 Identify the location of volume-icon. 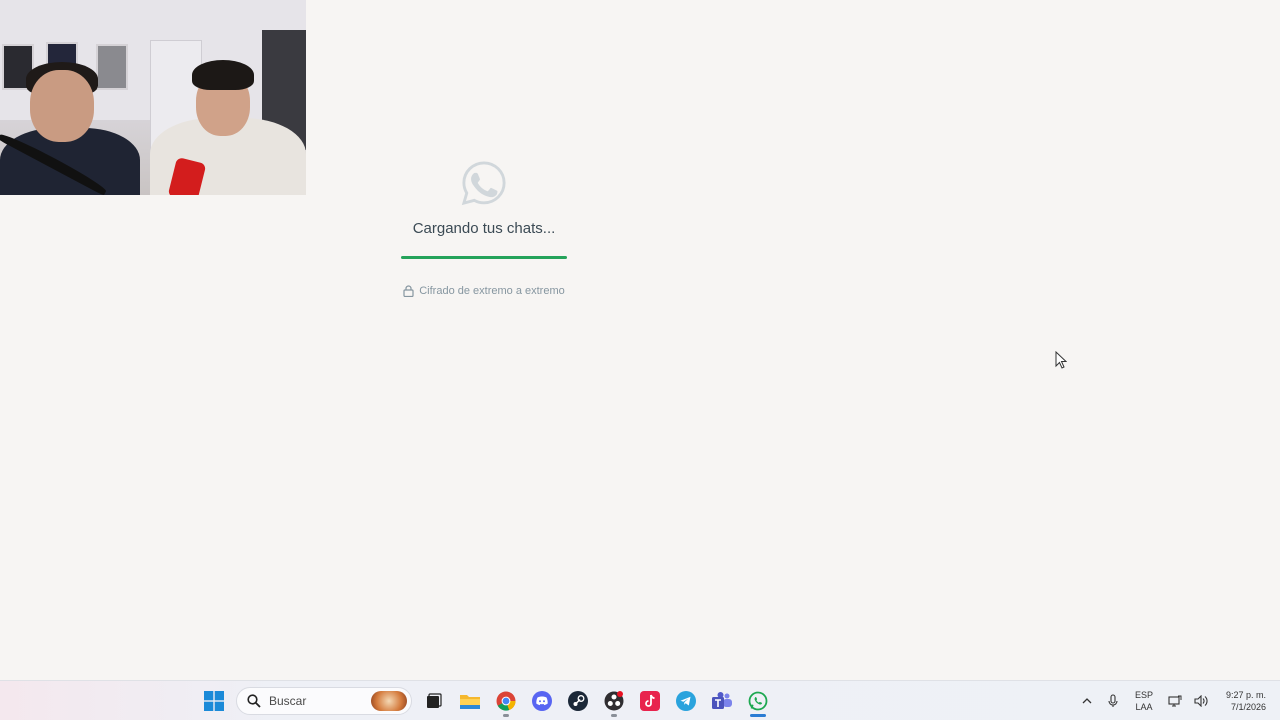
(1201, 701).